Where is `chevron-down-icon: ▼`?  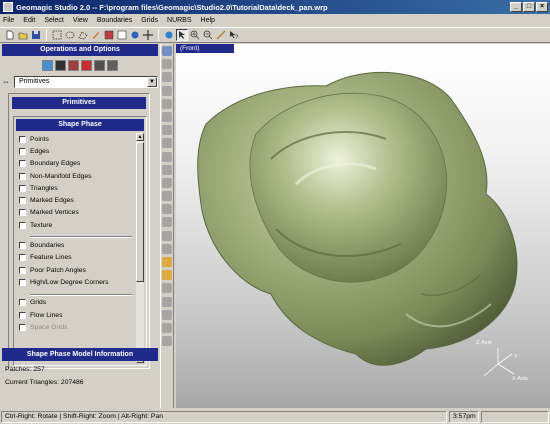 chevron-down-icon: ▼ is located at coordinates (152, 81).